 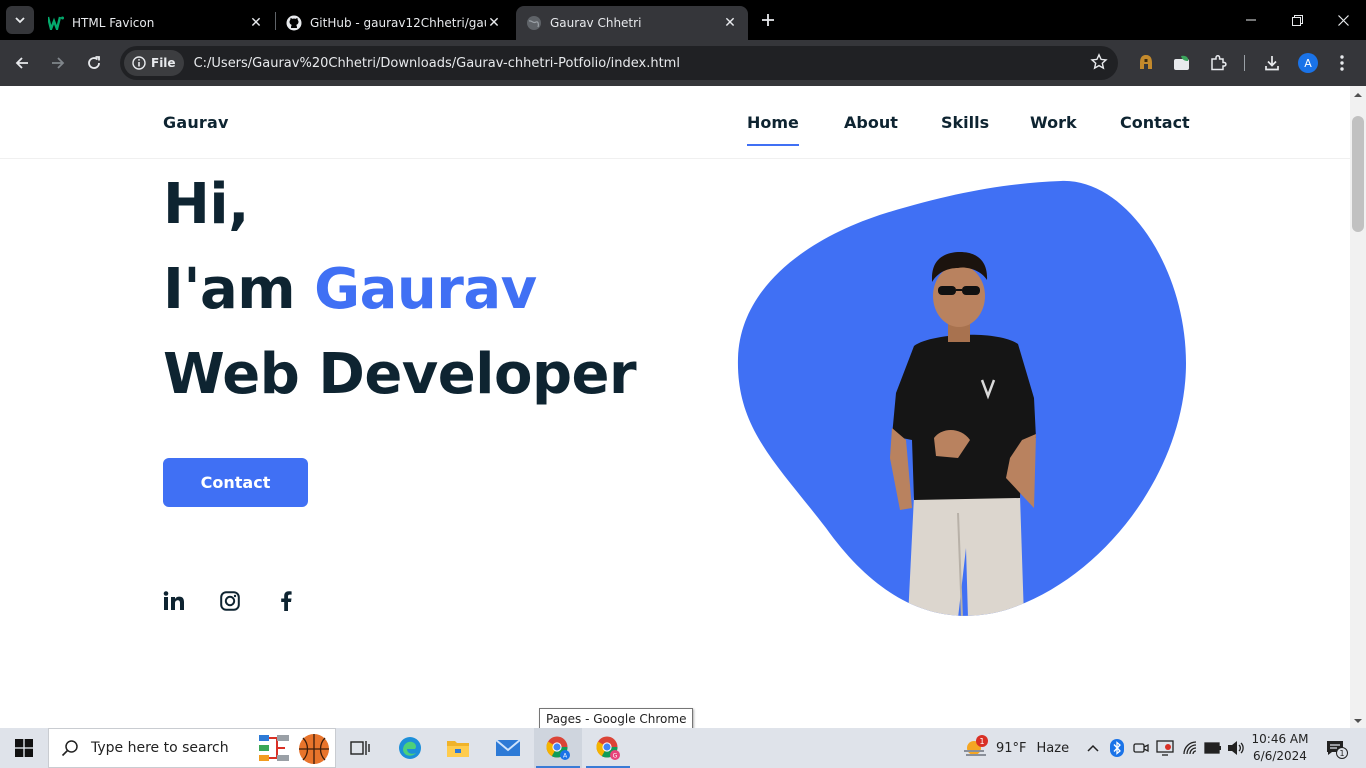 I want to click on scroll-thumb, so click(x=1358, y=174).